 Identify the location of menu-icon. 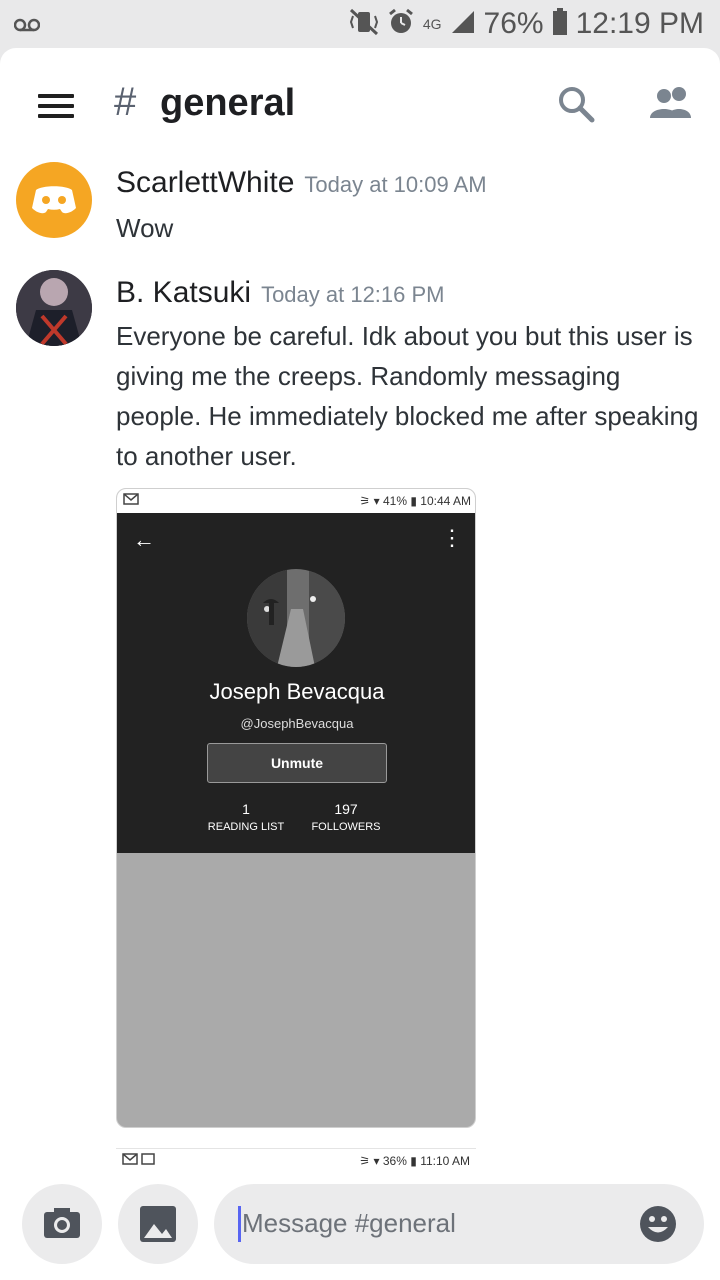
(56, 106).